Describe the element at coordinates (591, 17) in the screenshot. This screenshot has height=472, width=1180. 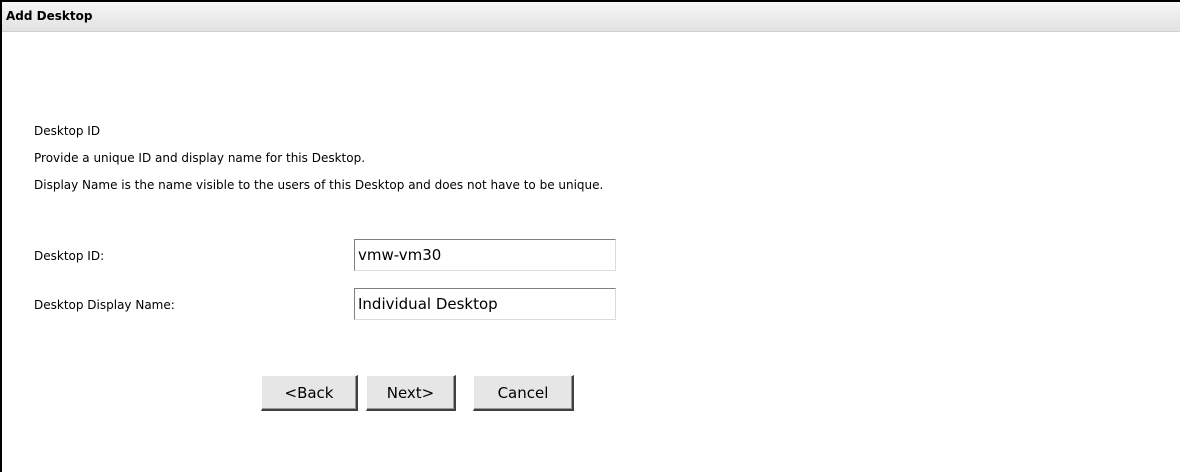
I see `dialog-title-bar: Add Desktop` at that location.